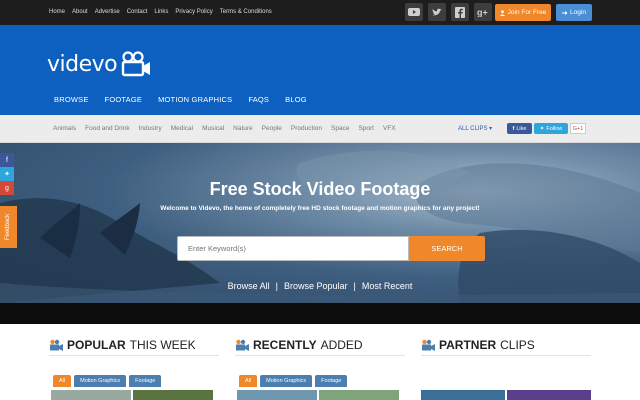 This screenshot has width=640, height=400. Describe the element at coordinates (389, 128) in the screenshot. I see `category-vfx: VFX` at that location.